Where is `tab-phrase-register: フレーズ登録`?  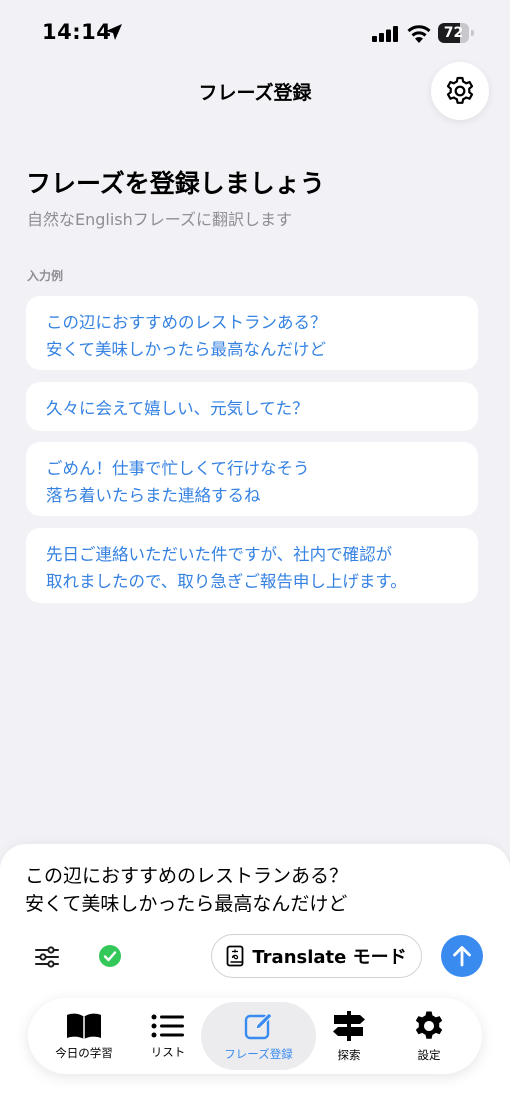
tab-phrase-register: フレーズ登録 is located at coordinates (258, 1036).